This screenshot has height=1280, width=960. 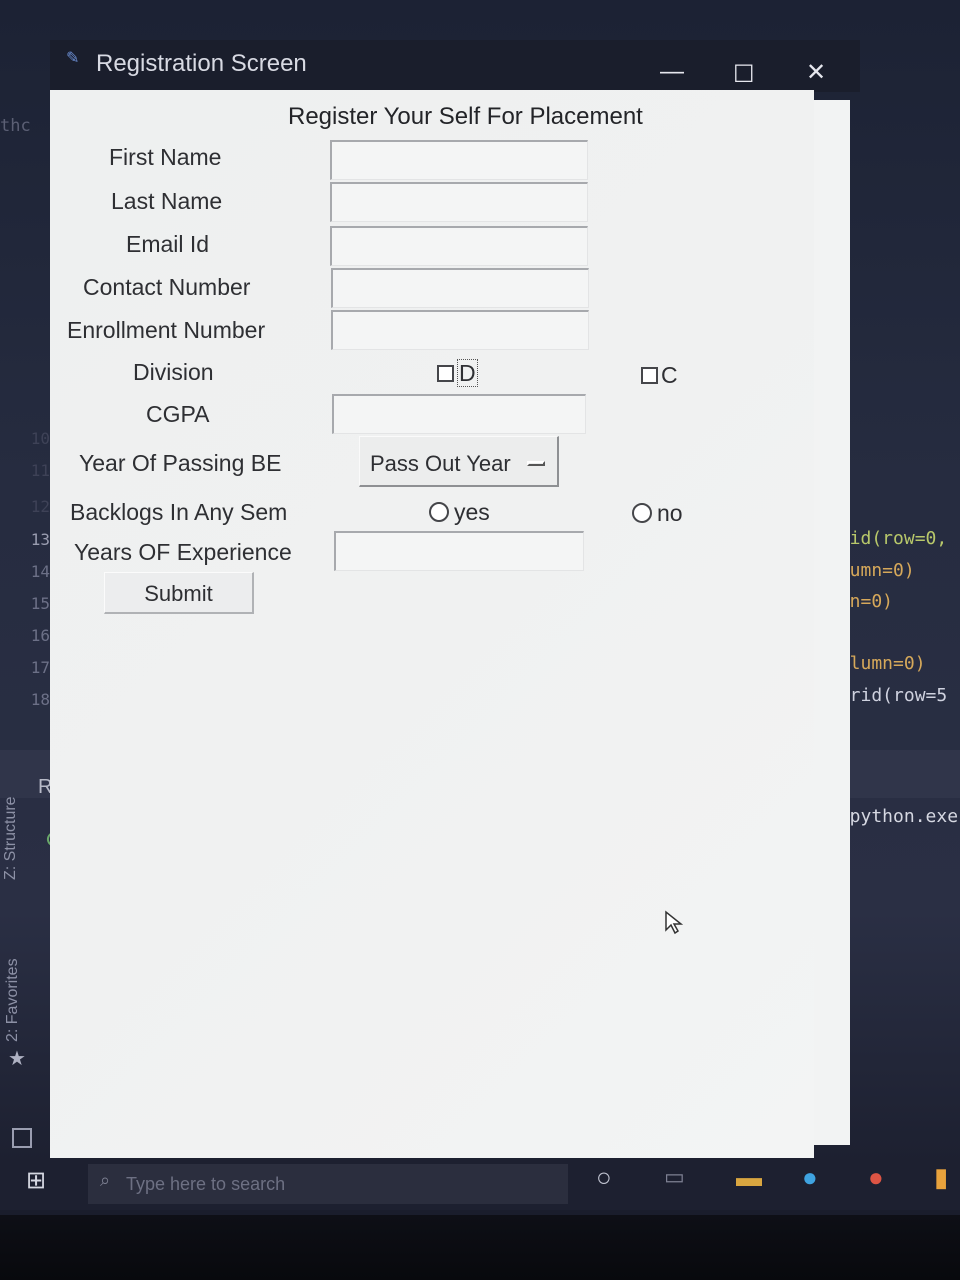 What do you see at coordinates (40, 470) in the screenshot?
I see `line-number: 11` at bounding box center [40, 470].